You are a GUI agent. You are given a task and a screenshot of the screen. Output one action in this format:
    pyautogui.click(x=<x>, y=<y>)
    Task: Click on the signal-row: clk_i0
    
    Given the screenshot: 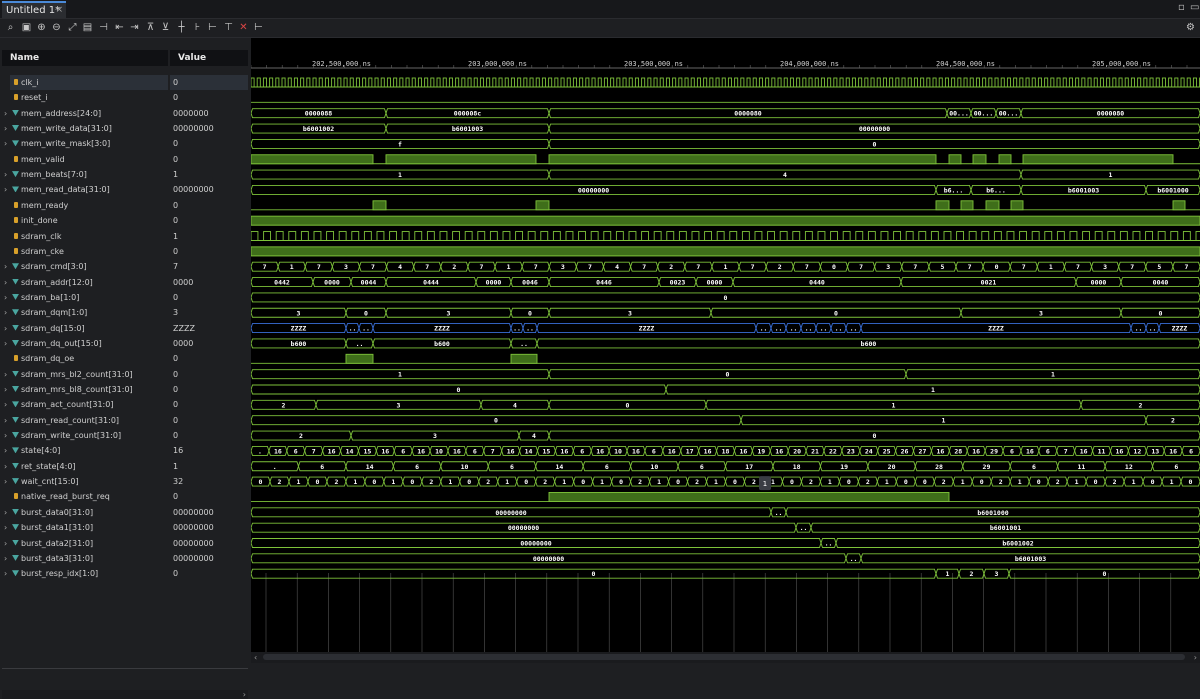 What is the action you would take?
    pyautogui.click(x=125, y=82)
    